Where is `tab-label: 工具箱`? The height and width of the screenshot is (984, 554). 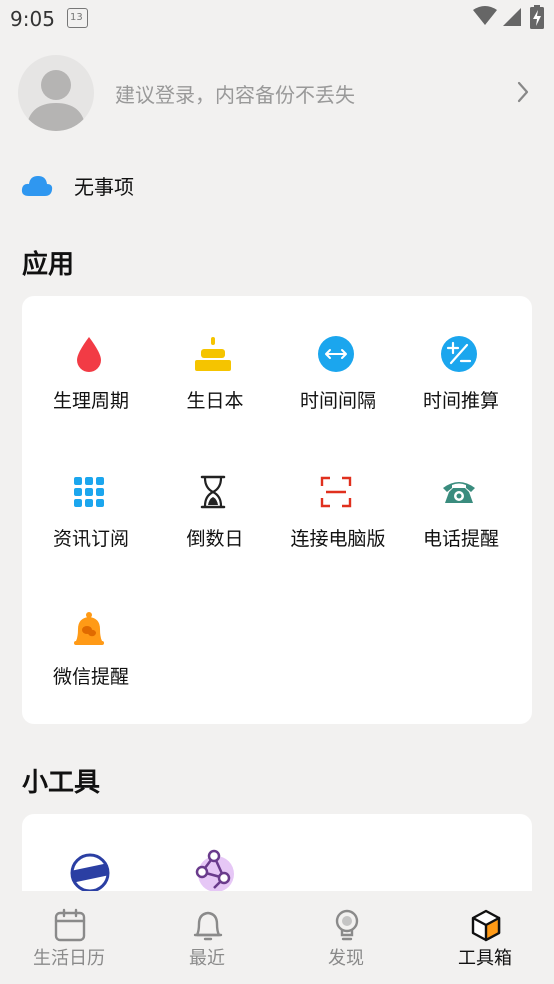
tab-label: 工具箱 is located at coordinates (485, 958).